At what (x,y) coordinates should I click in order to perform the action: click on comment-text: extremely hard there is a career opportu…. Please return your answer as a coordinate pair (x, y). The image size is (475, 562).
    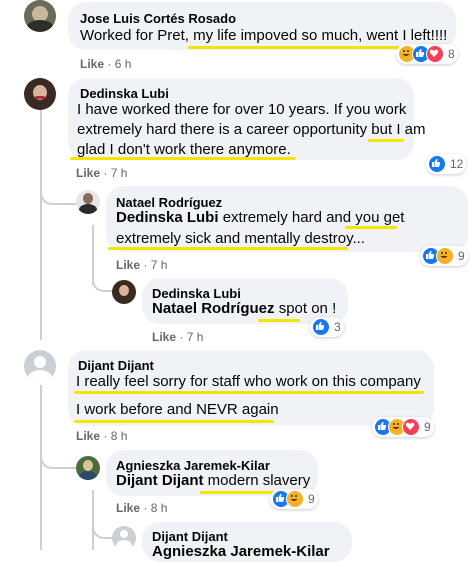
    Looking at the image, I should click on (251, 129).